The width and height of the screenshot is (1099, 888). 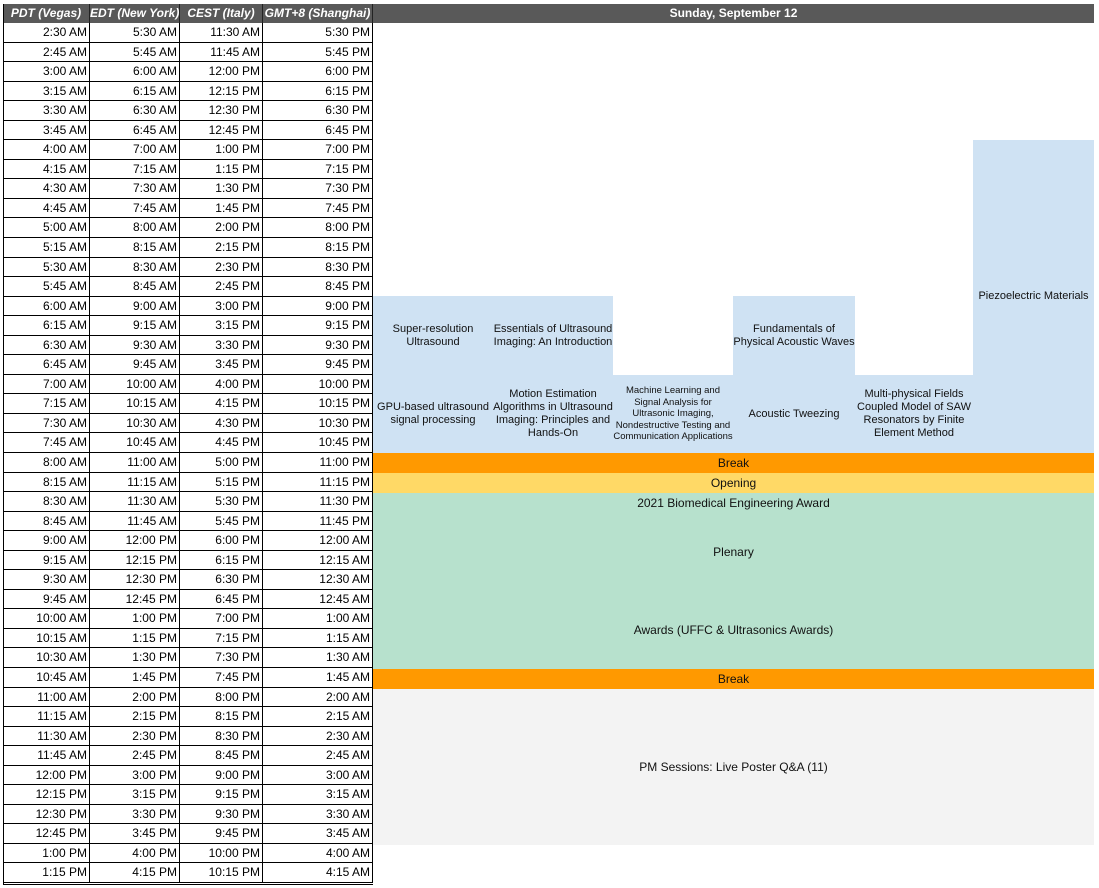 What do you see at coordinates (733, 630) in the screenshot?
I see `awards-block: Awards (UFFC & Ultrasonics Awards)` at bounding box center [733, 630].